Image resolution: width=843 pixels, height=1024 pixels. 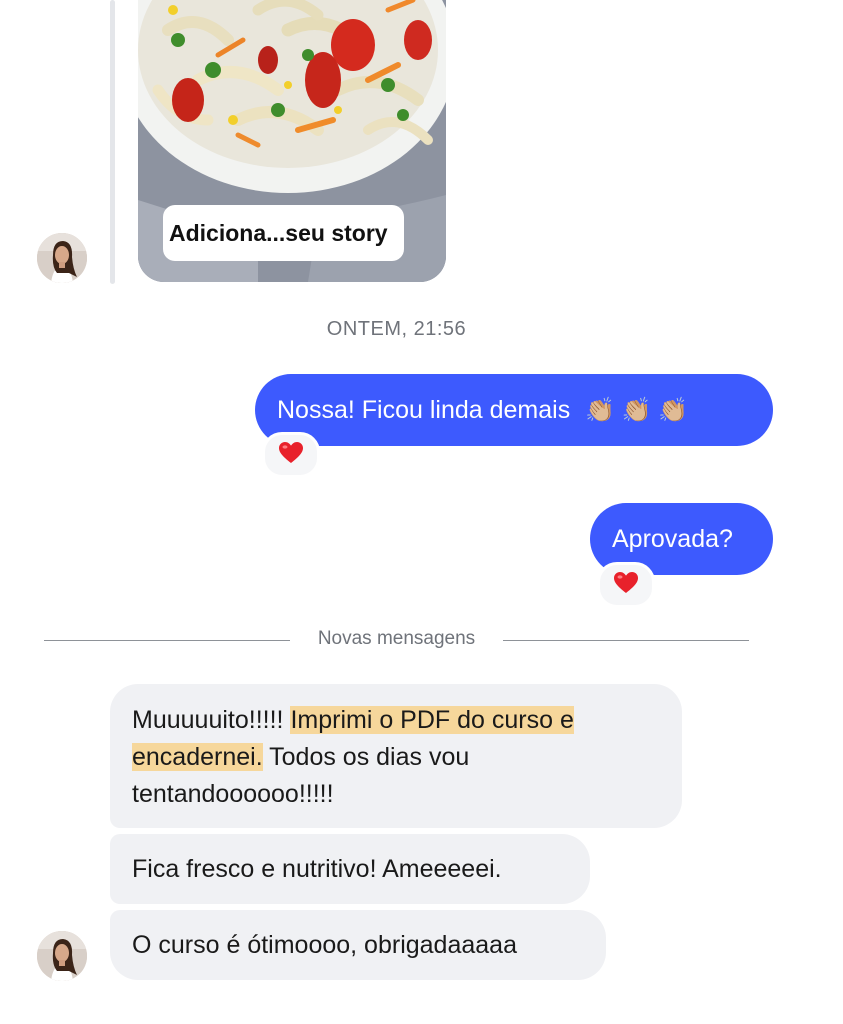 What do you see at coordinates (637, 410) in the screenshot?
I see `clapping-hands-emoji: 👏🏼 👏🏼 👏🏼` at bounding box center [637, 410].